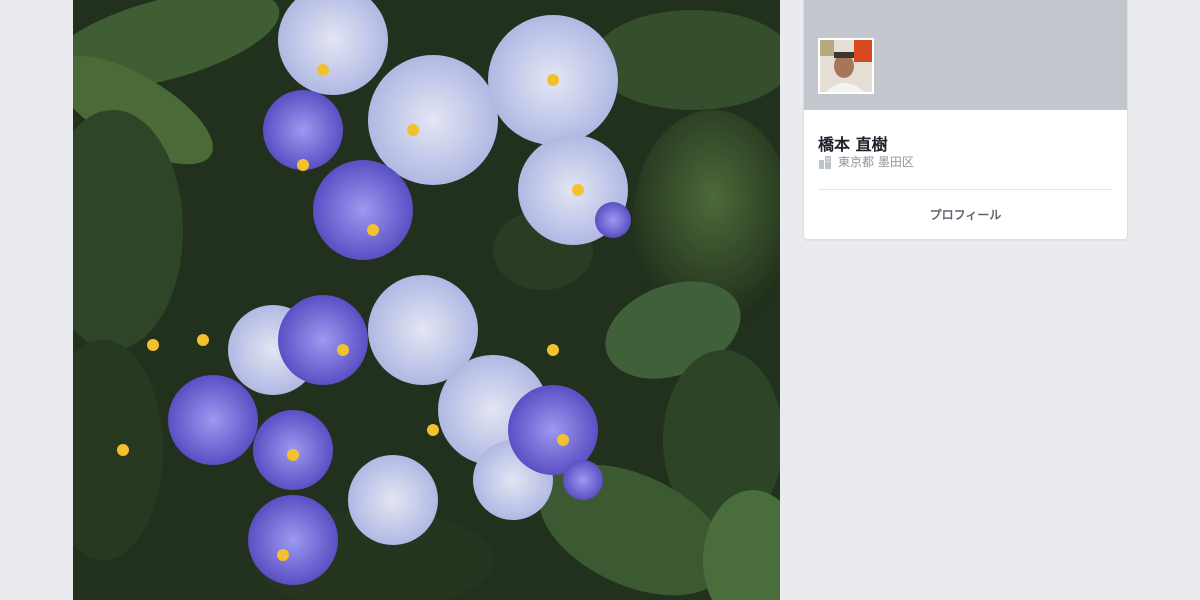  I want to click on avatar, so click(846, 66).